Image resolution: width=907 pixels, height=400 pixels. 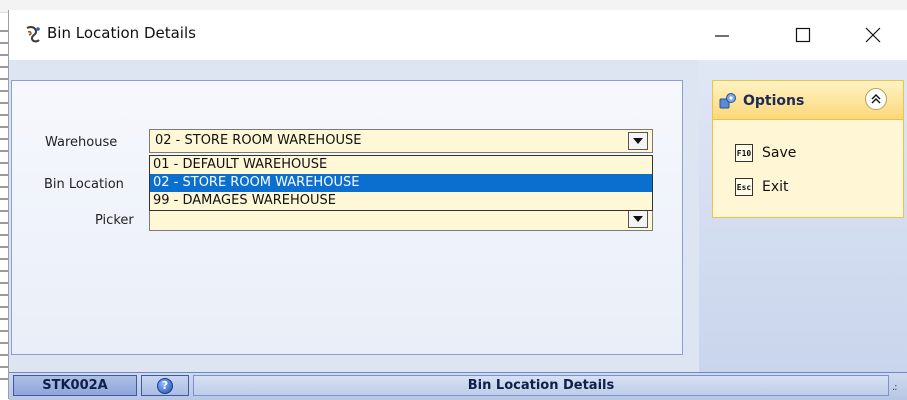 I want to click on exit-option: Esc Exit, so click(x=762, y=187).